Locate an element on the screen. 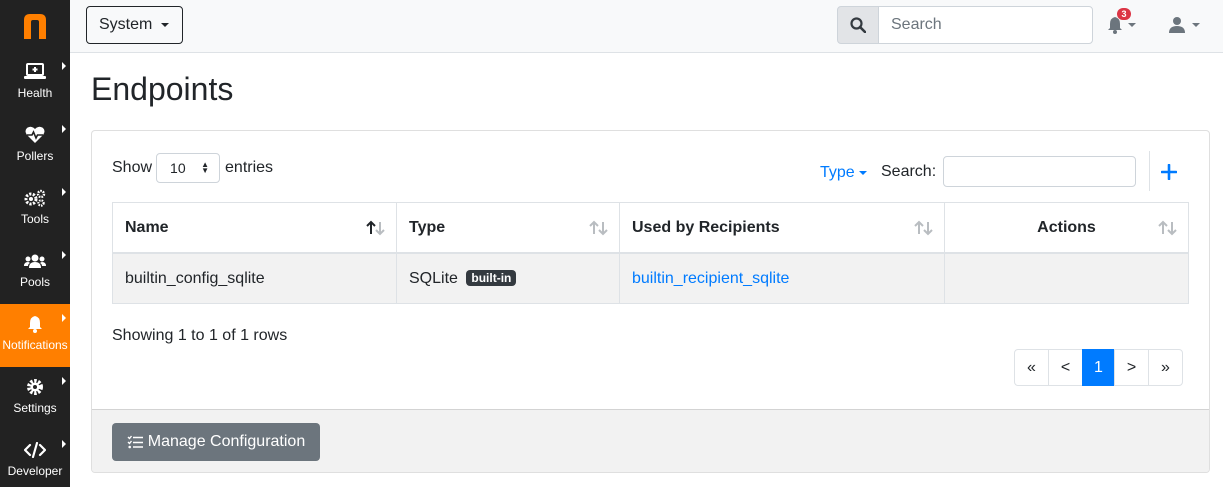 The image size is (1223, 493). type-filter-dropdown: Type is located at coordinates (843, 173).